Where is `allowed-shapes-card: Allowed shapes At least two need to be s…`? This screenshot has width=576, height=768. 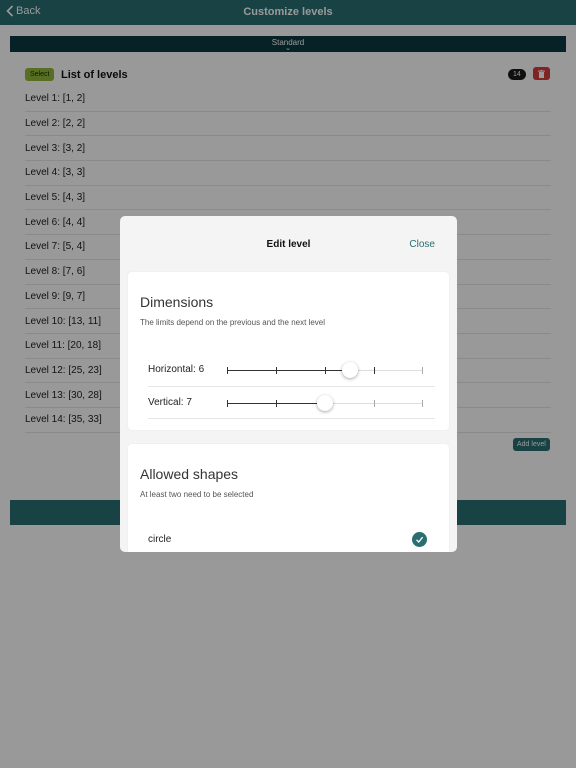 allowed-shapes-card: Allowed shapes At least two need to be s… is located at coordinates (288, 498).